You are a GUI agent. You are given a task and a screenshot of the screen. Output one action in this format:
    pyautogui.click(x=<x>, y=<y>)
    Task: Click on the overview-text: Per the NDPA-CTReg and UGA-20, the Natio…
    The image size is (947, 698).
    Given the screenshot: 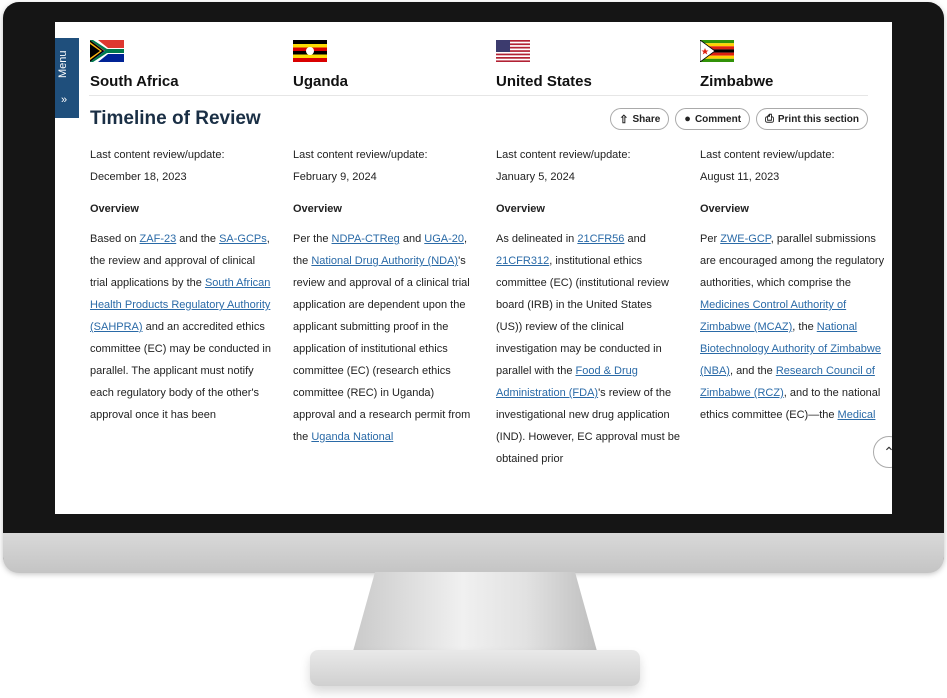 What is the action you would take?
    pyautogui.click(x=385, y=338)
    